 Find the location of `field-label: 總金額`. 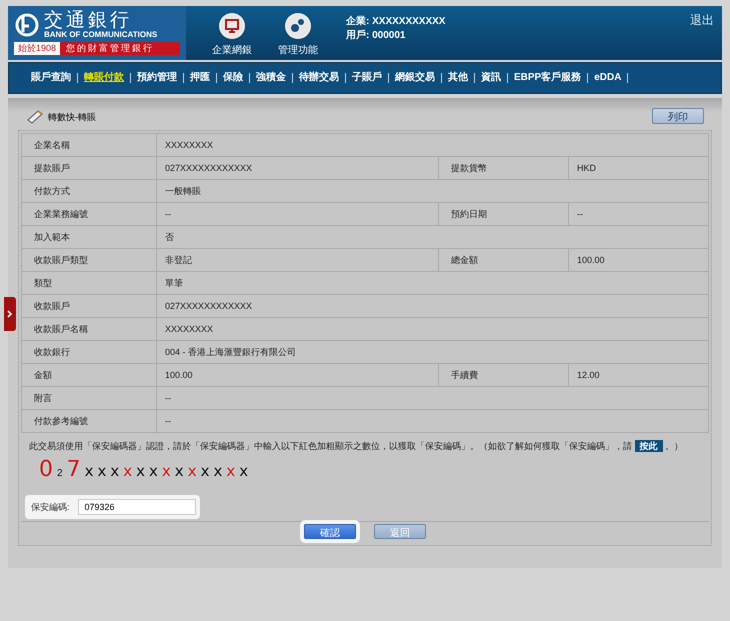

field-label: 總金額 is located at coordinates (504, 260).